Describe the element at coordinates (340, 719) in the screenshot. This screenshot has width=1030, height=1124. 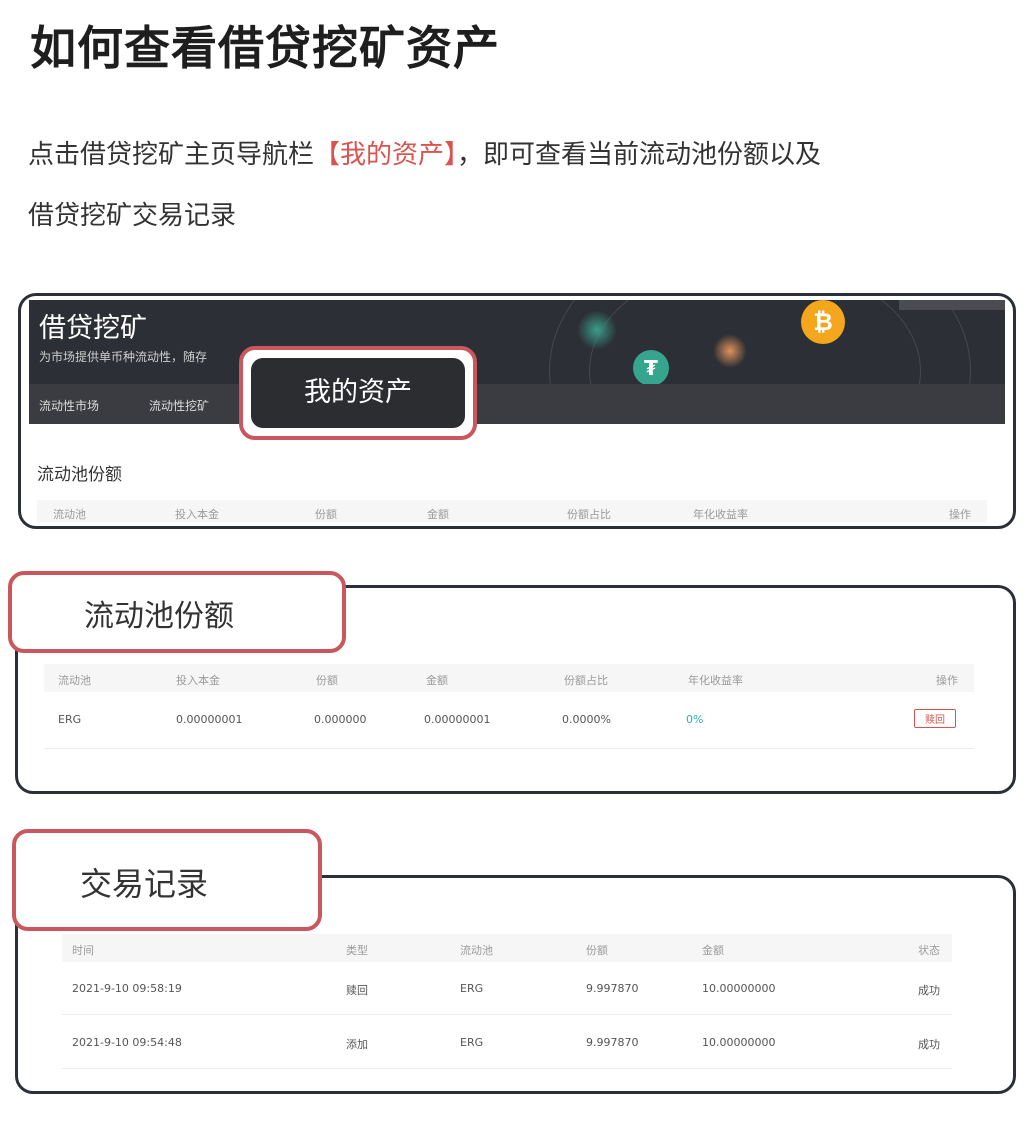
I see `cell-shares: 0.000000` at that location.